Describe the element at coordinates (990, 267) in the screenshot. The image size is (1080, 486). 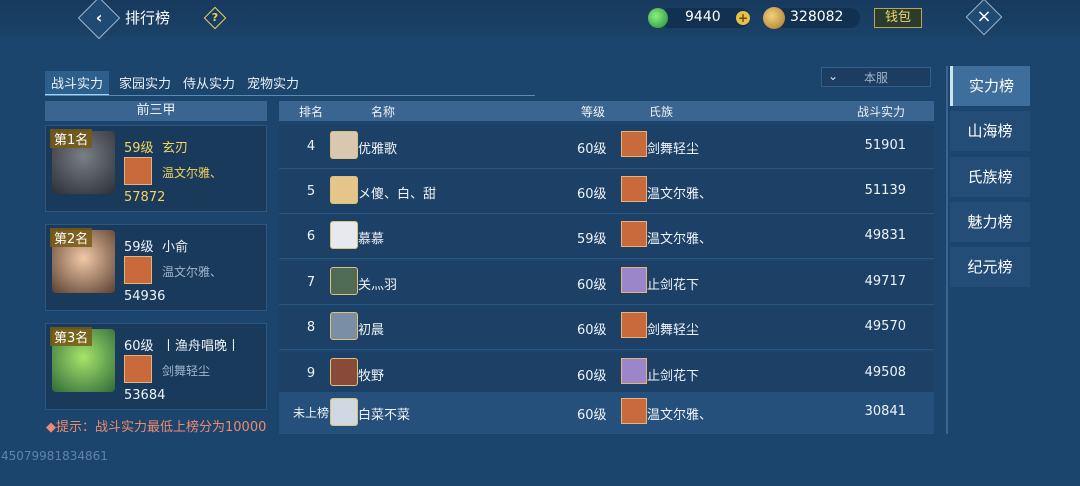
I see `side-tab-era-rank: 纪元榜` at that location.